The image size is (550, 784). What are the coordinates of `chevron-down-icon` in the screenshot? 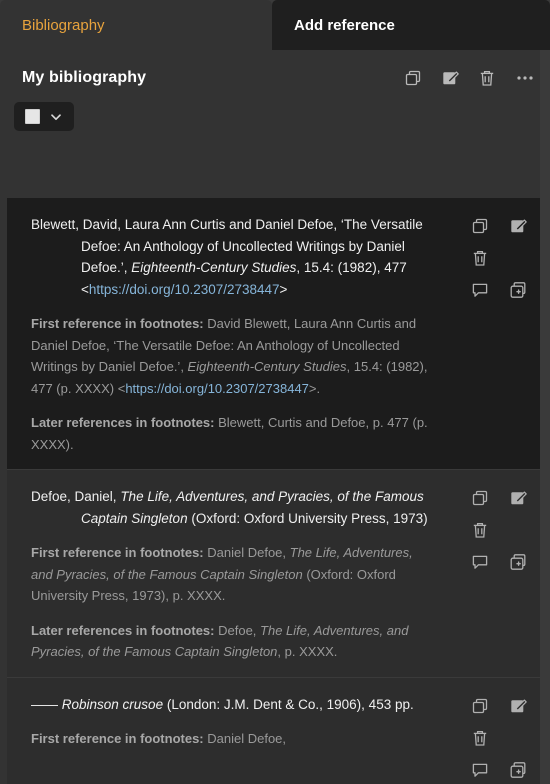 It's located at (56, 117).